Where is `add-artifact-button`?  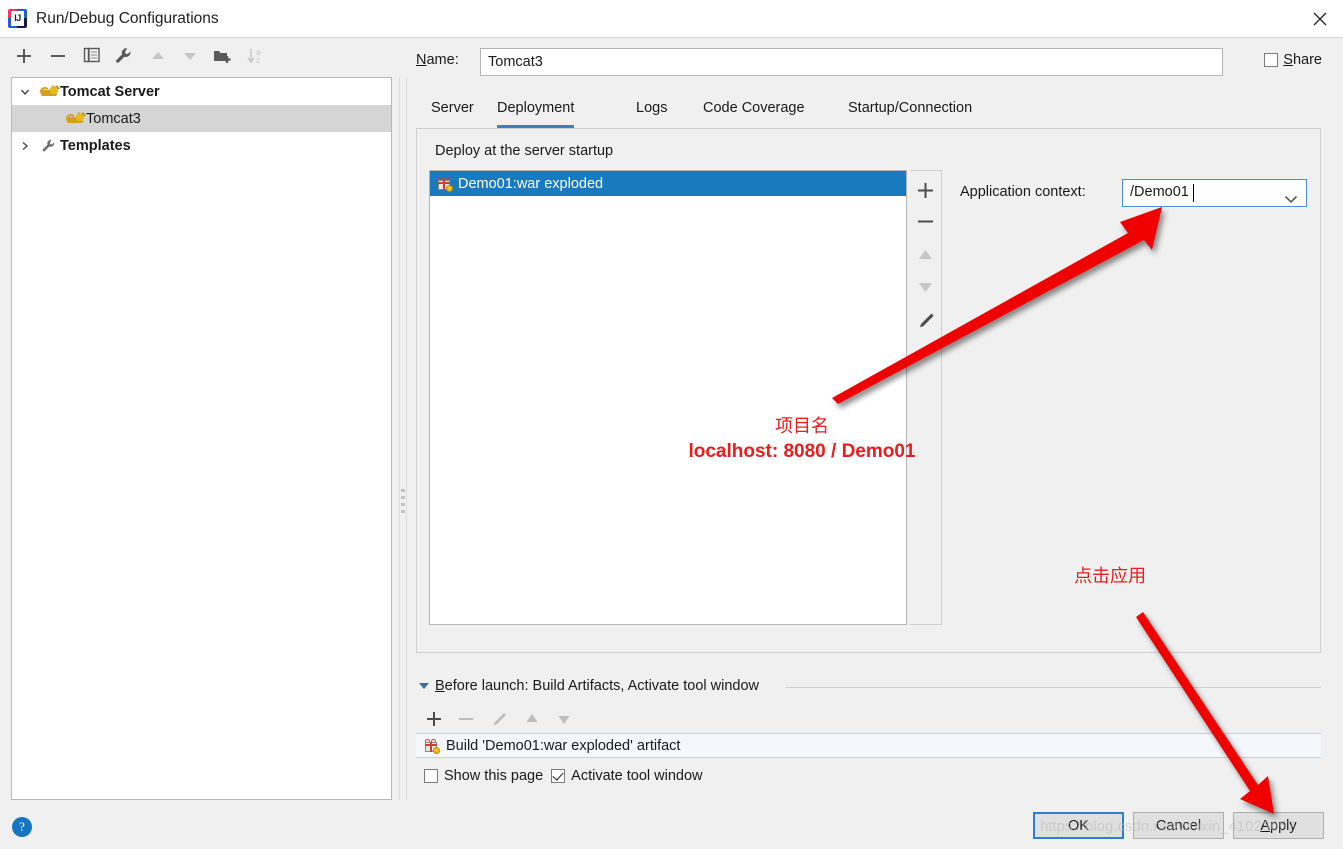 add-artifact-button is located at coordinates (925, 190).